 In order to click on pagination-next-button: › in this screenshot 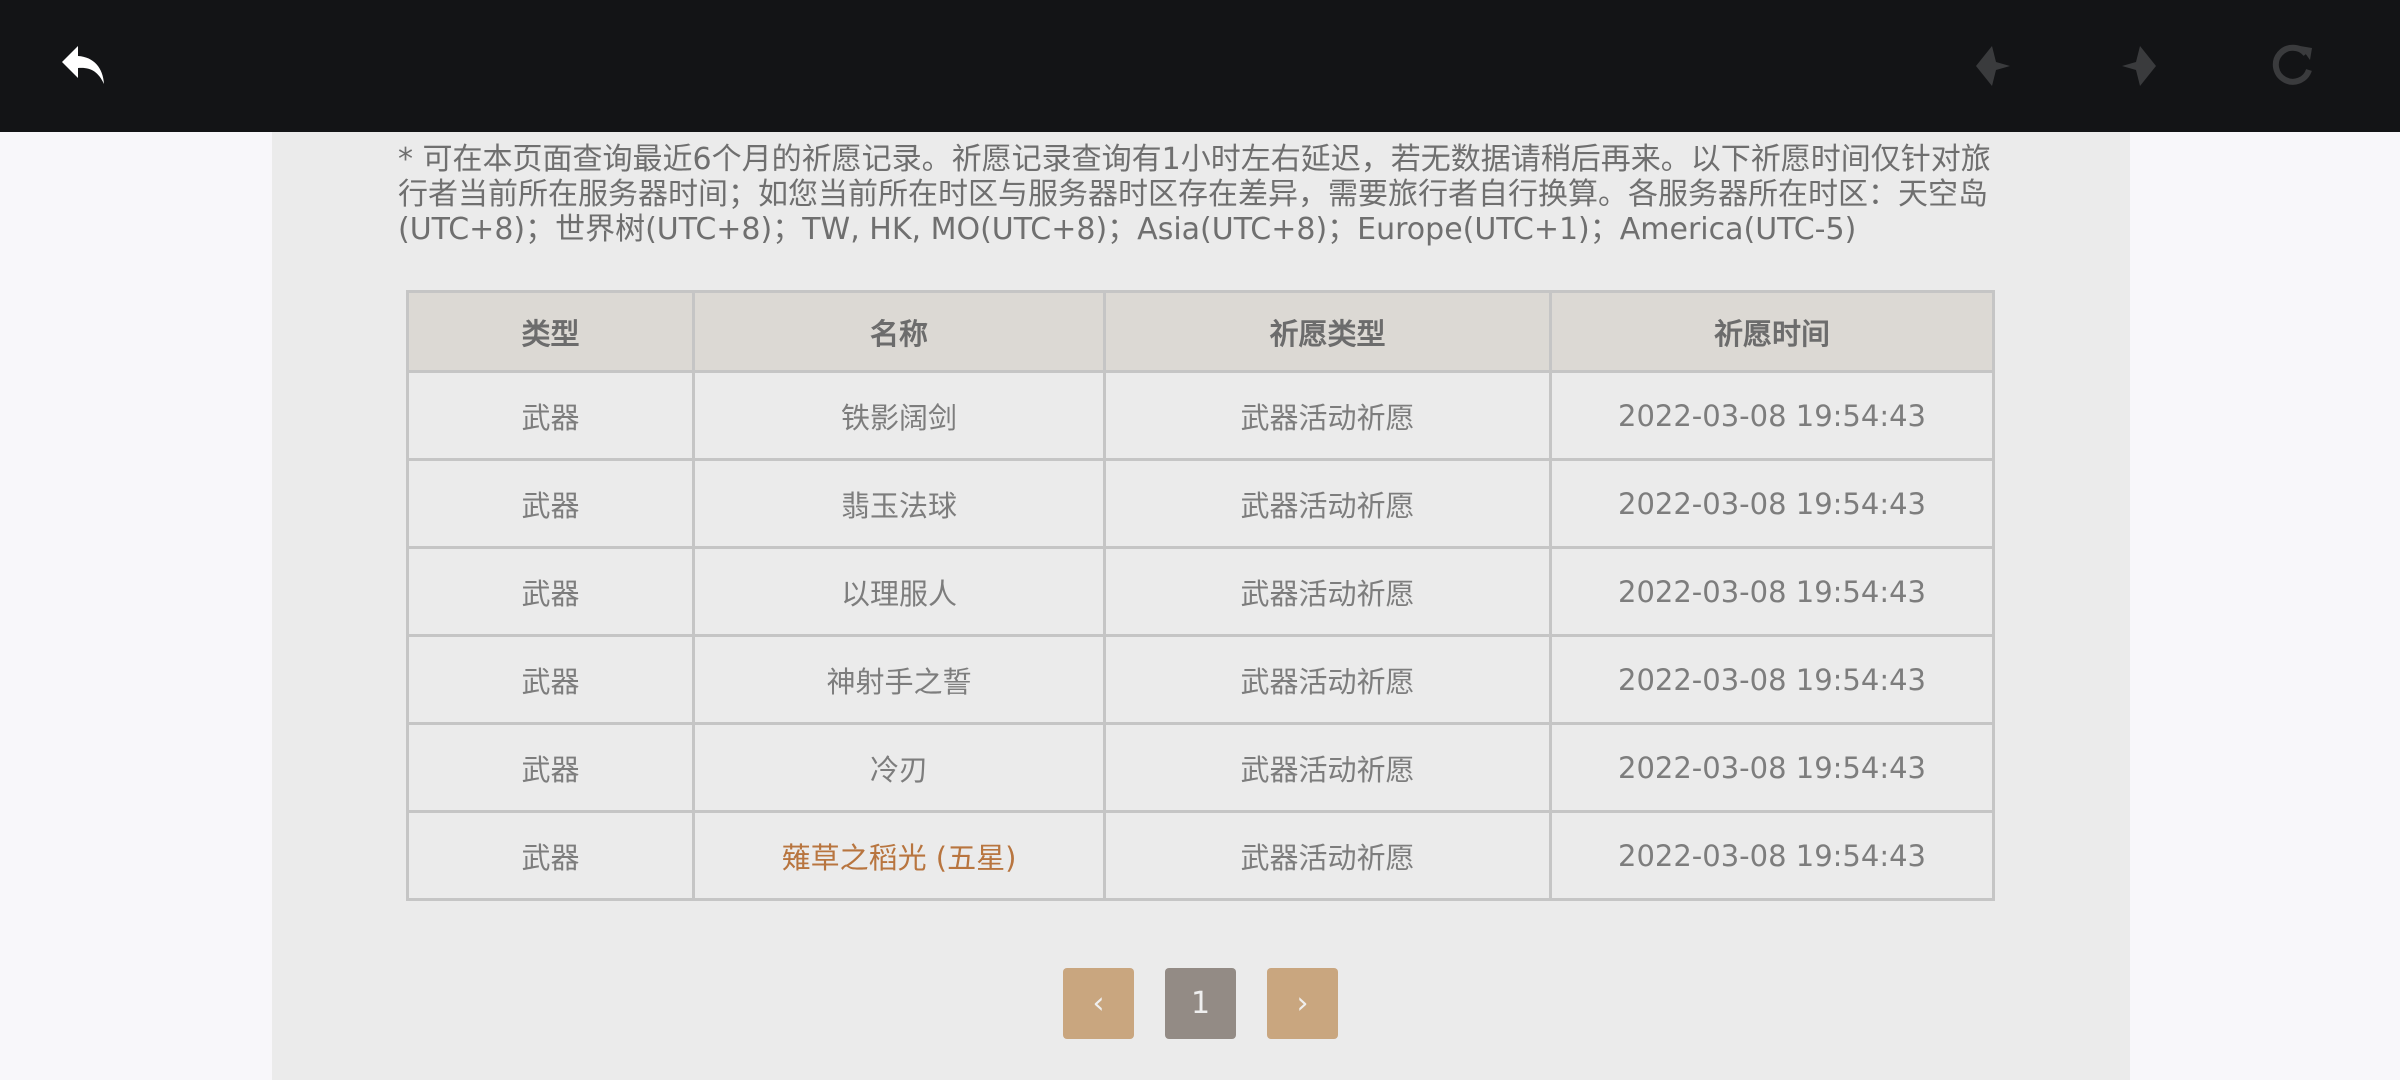, I will do `click(1302, 1003)`.